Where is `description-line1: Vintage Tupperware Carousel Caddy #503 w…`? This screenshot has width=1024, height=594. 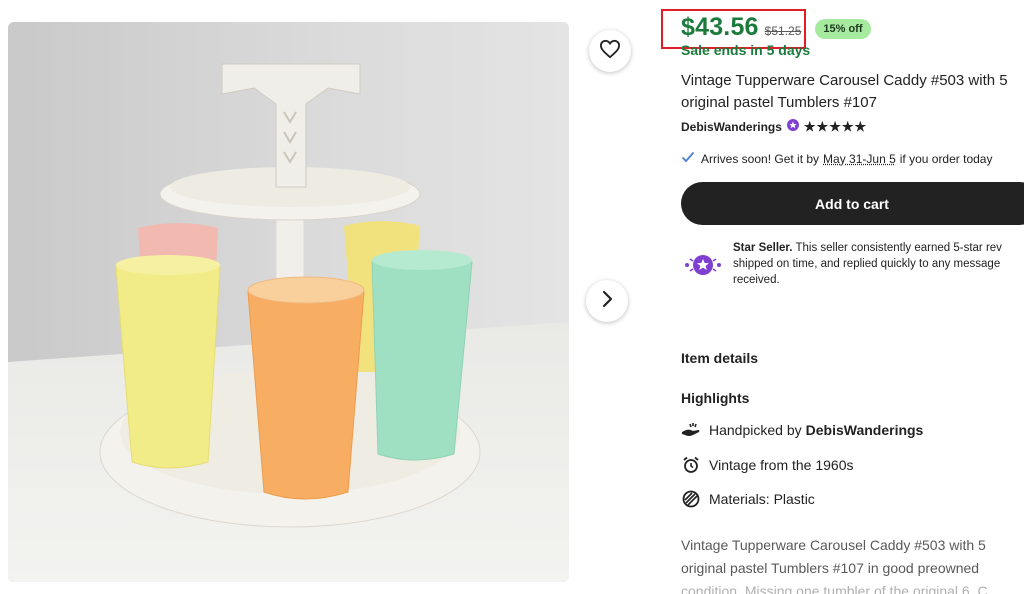
description-line1: Vintage Tupperware Carousel Caddy #503 w… is located at coordinates (852, 545).